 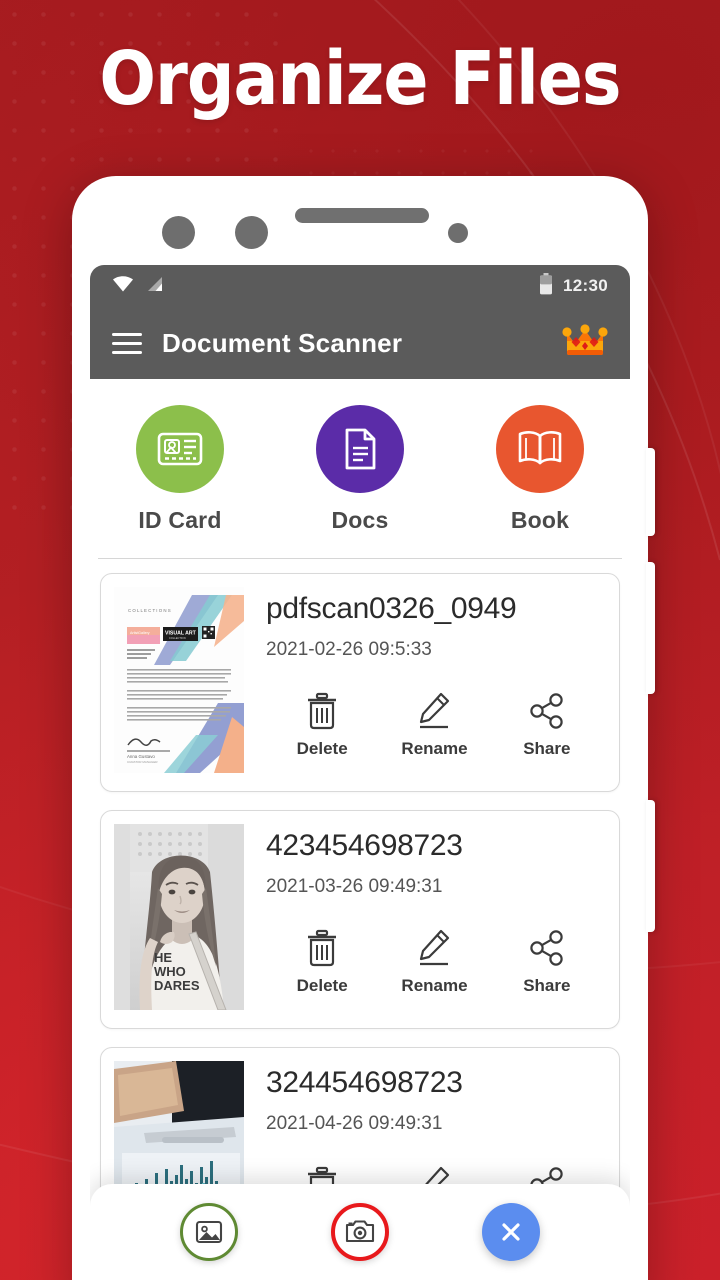 I want to click on camera-button, so click(x=359, y=1232).